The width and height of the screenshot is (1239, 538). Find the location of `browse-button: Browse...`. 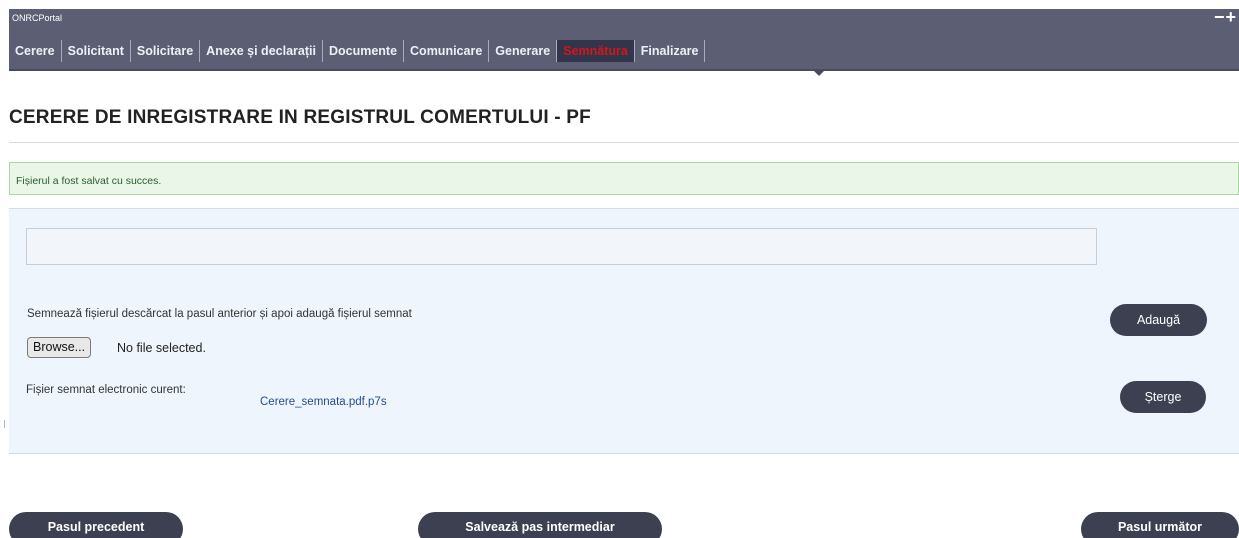

browse-button: Browse... is located at coordinates (59, 347).